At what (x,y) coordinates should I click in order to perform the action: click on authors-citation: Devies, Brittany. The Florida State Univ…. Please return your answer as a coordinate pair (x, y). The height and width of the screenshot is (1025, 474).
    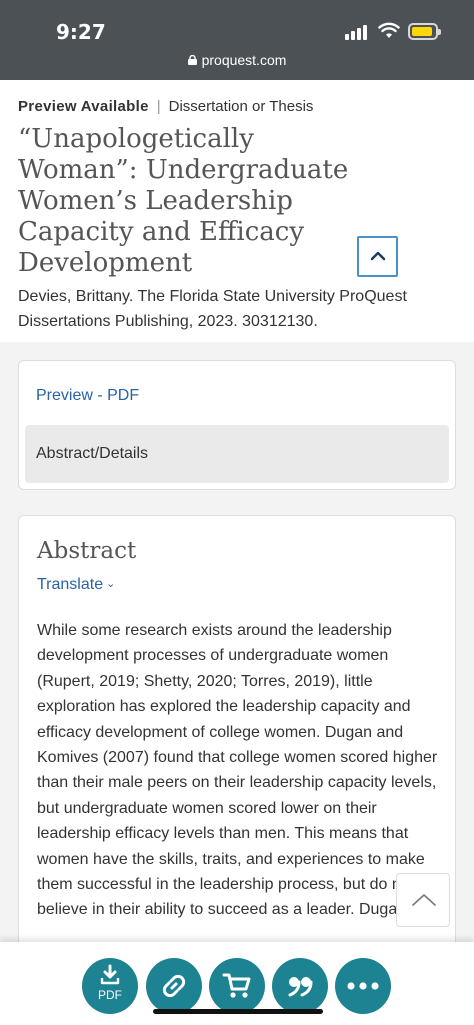
    Looking at the image, I should click on (212, 309).